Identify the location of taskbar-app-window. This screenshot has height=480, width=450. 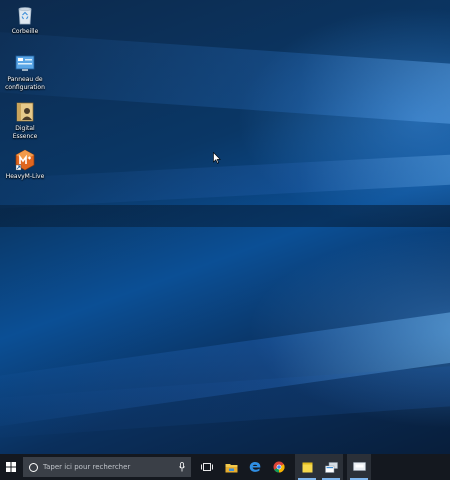
(331, 467).